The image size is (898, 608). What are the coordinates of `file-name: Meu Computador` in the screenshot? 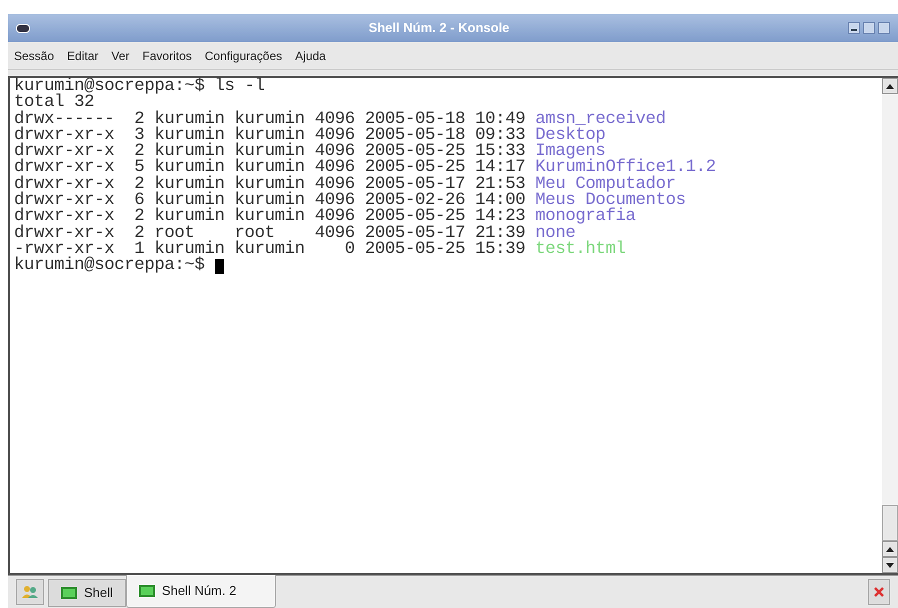 It's located at (605, 185).